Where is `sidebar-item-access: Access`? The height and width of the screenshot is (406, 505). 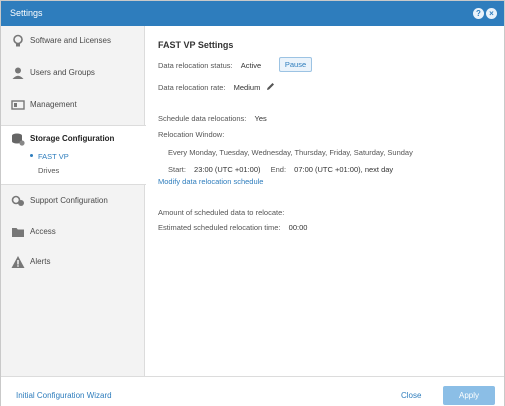 sidebar-item-access: Access is located at coordinates (73, 232).